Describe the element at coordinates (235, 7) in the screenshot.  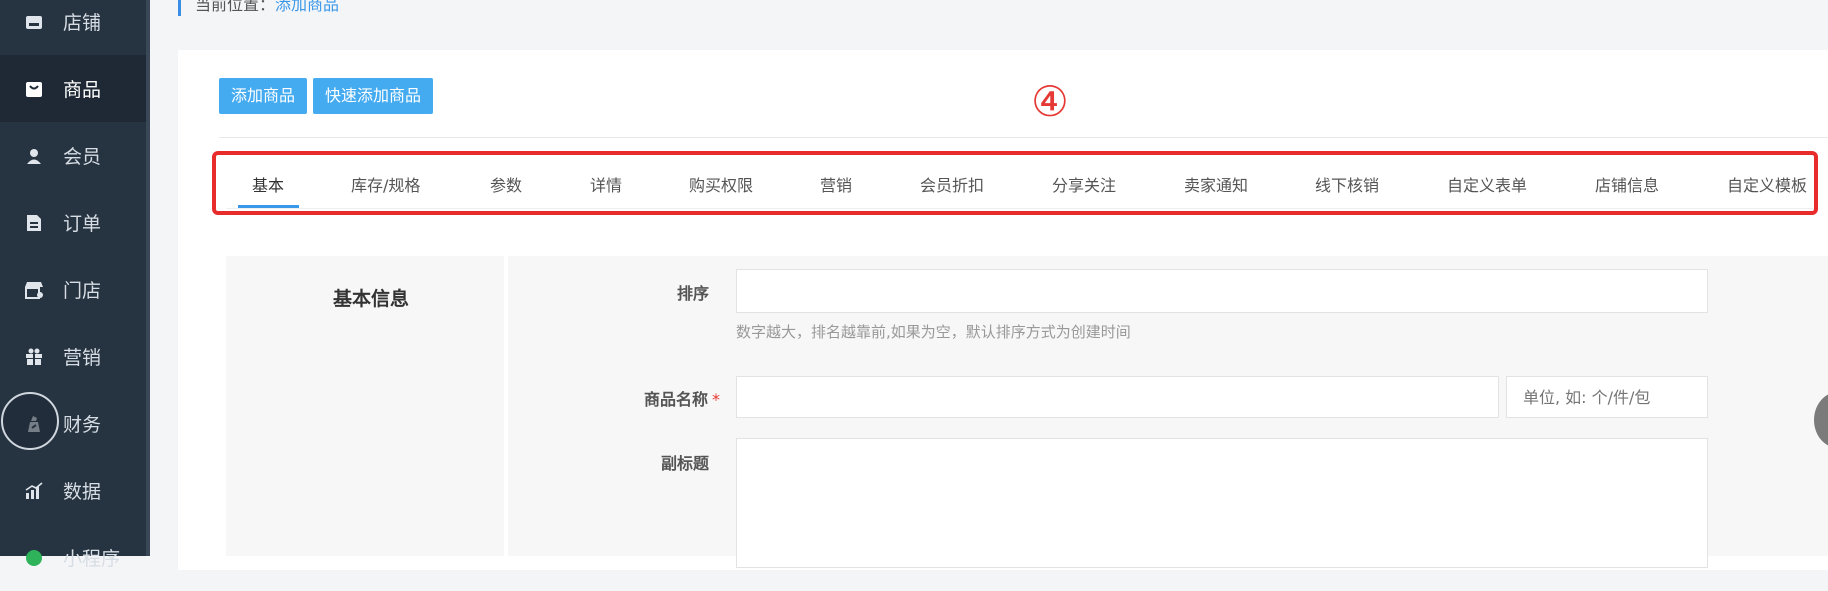
I see `breadcrumb-prefix: 当前位置：` at that location.